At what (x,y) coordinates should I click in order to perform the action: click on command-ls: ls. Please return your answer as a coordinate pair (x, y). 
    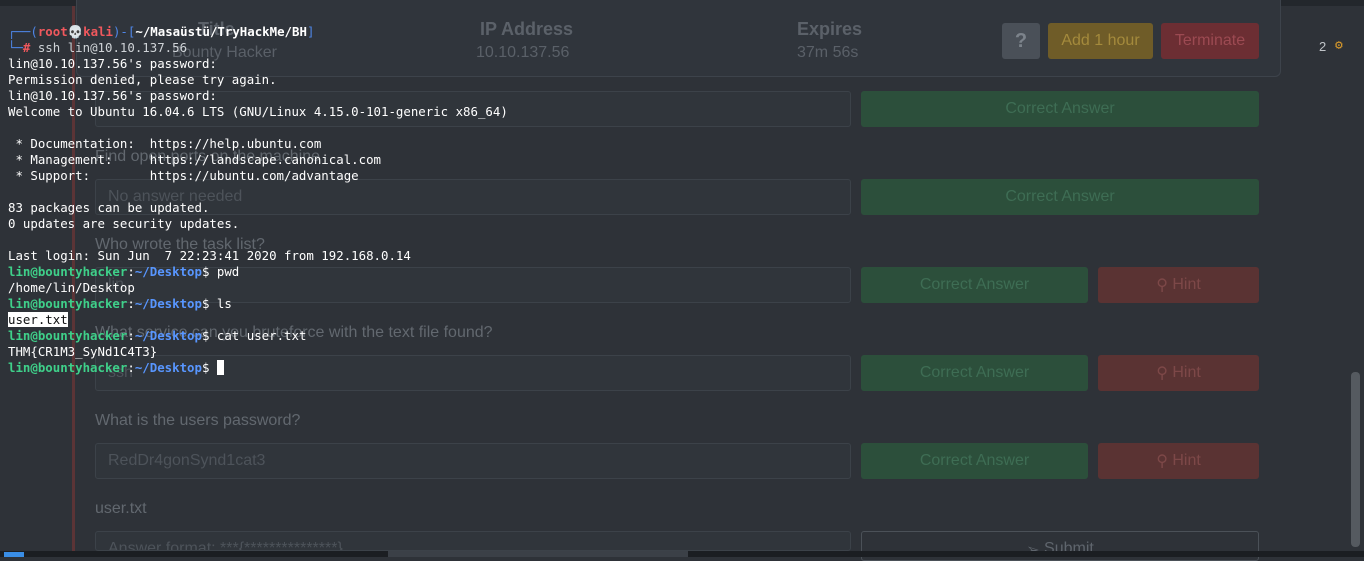
    Looking at the image, I should click on (224, 303).